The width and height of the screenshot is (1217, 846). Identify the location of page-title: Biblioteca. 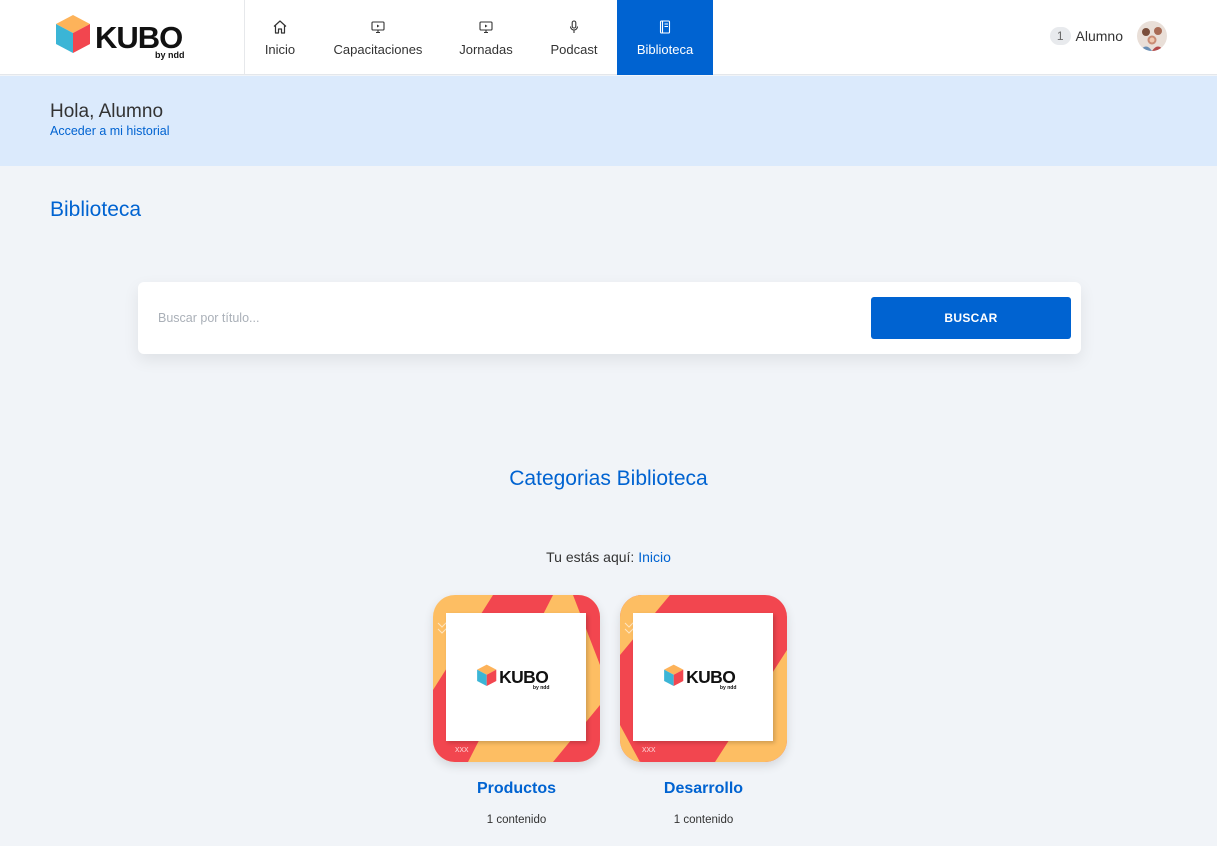
(96, 209).